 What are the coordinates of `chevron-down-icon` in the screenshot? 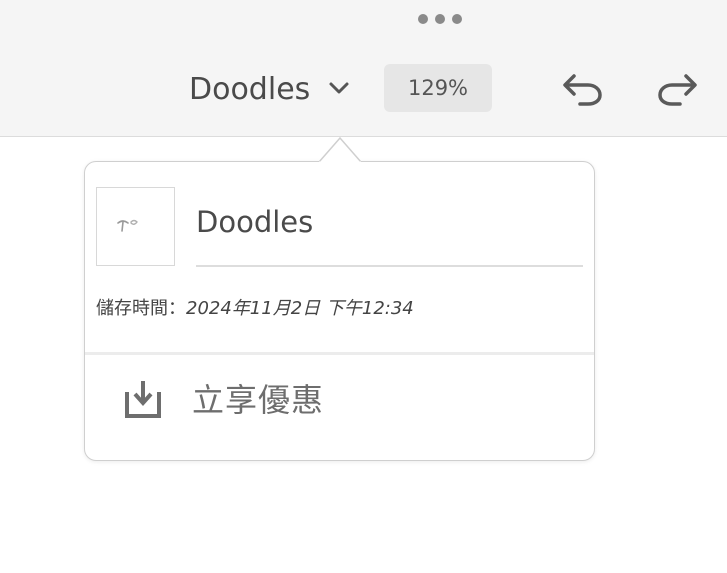 It's located at (339, 88).